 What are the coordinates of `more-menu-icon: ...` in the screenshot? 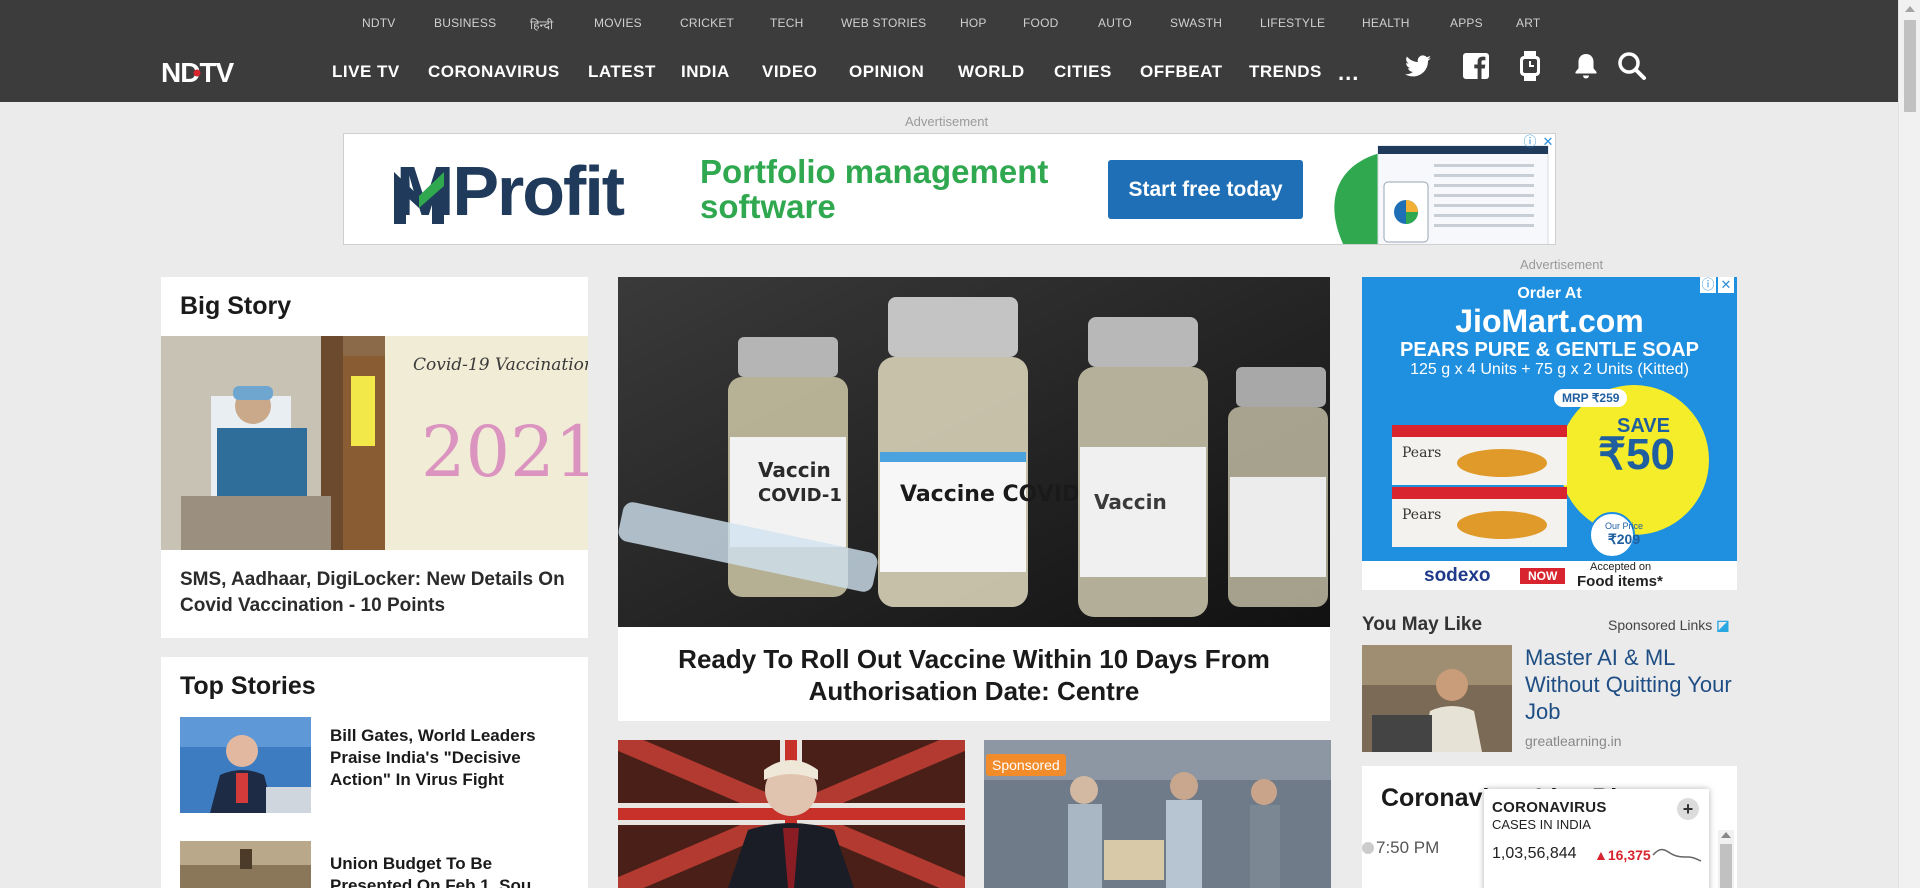 It's located at (1348, 73).